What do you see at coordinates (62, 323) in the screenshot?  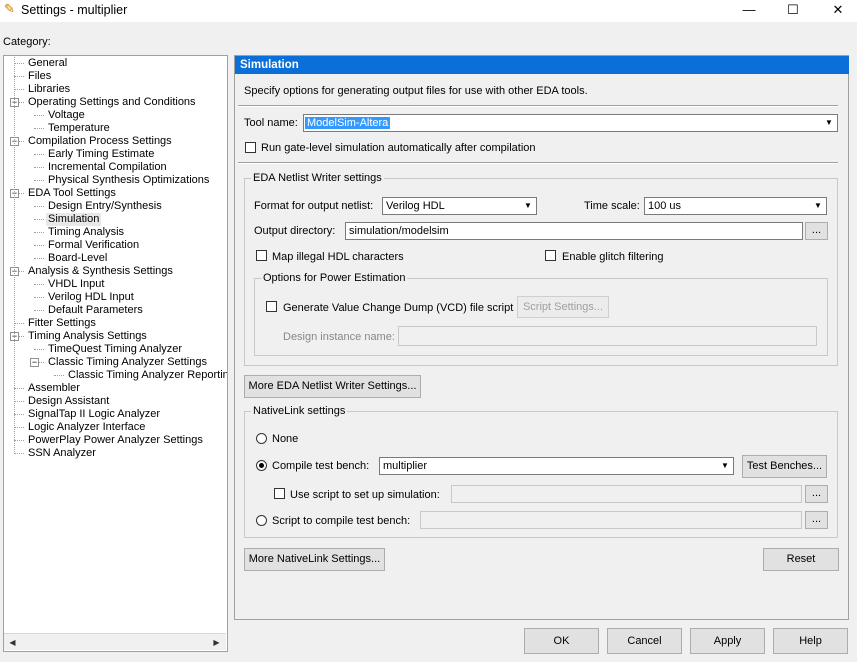 I see `tree-item: Fitter Settings` at bounding box center [62, 323].